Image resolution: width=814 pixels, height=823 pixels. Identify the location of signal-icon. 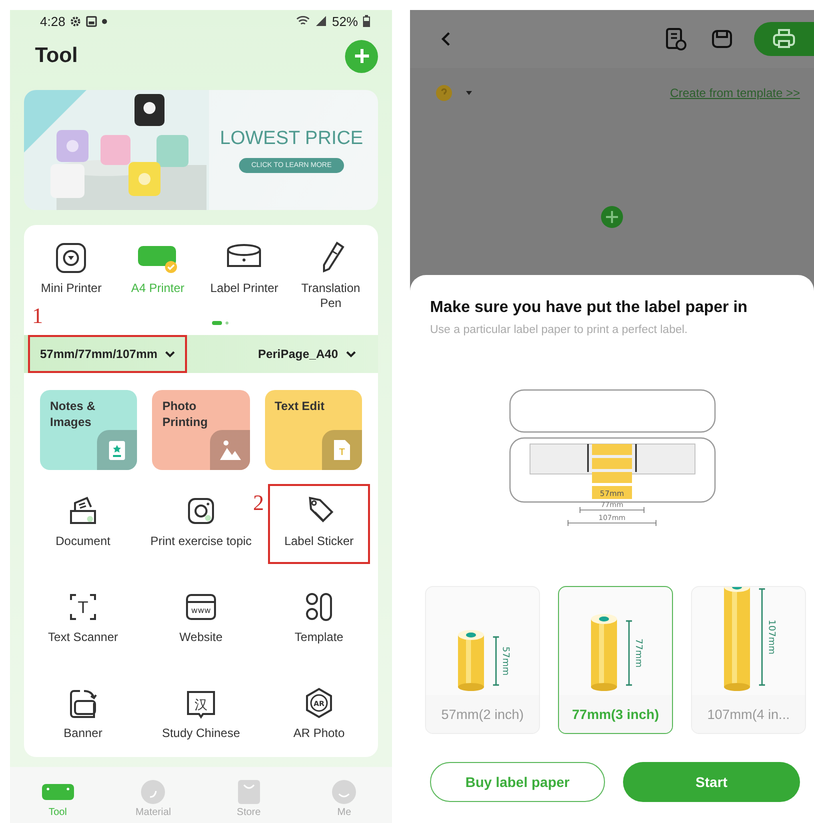
(320, 21).